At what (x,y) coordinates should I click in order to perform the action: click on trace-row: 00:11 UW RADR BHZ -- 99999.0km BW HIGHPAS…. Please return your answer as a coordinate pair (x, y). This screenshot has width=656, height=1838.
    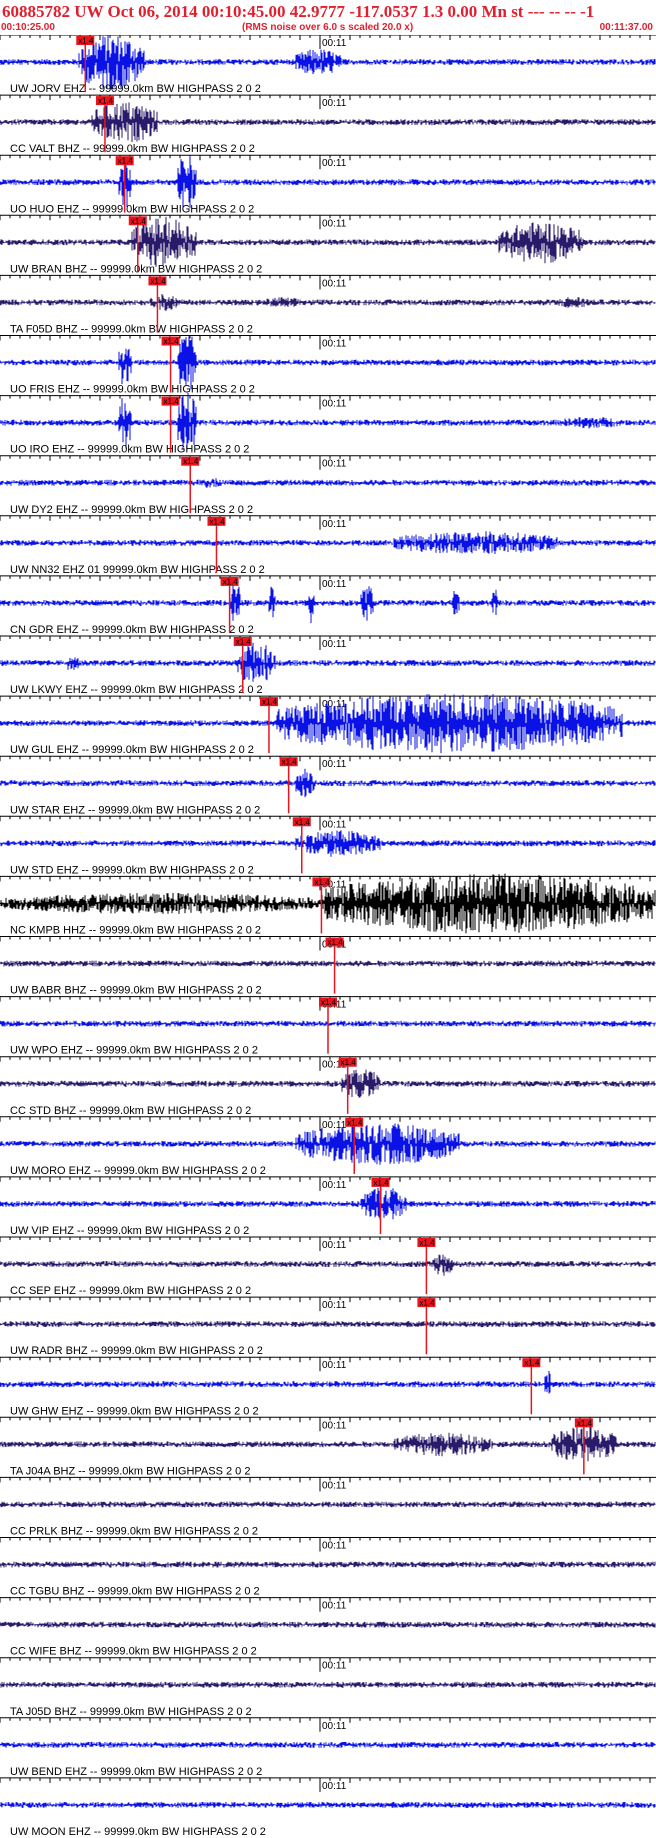
    Looking at the image, I should click on (328, 1326).